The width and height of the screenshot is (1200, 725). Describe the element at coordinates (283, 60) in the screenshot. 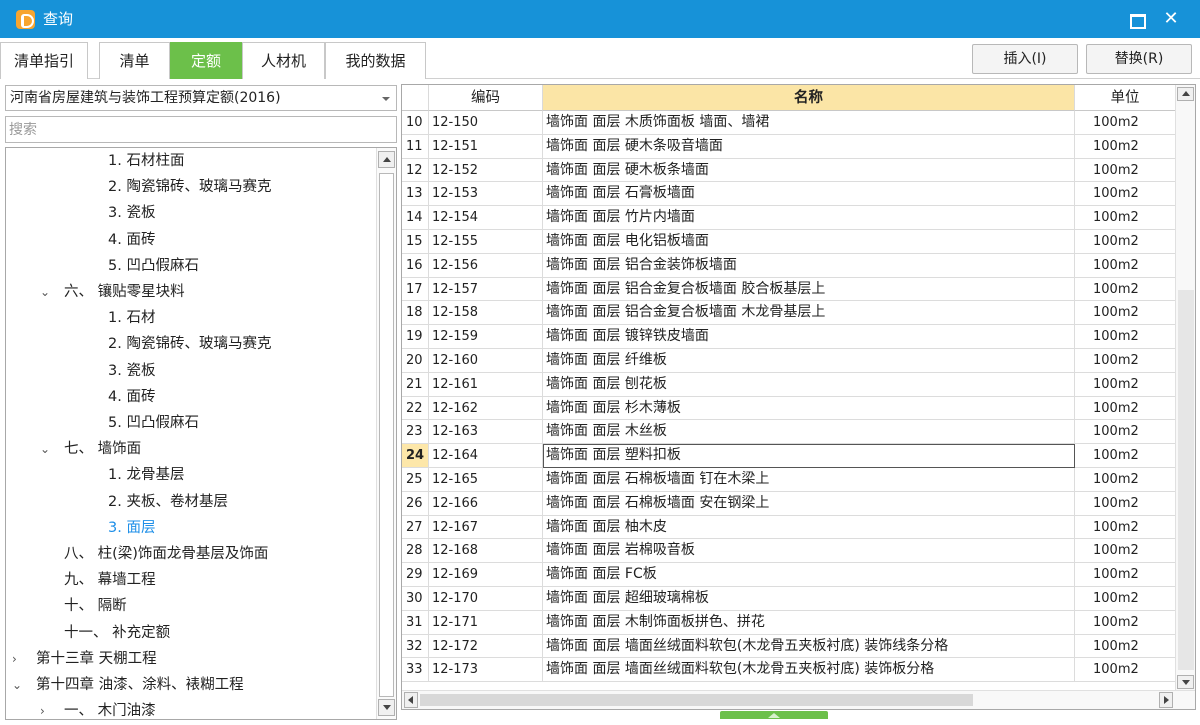

I see `tab-labor-material: 人材机` at that location.